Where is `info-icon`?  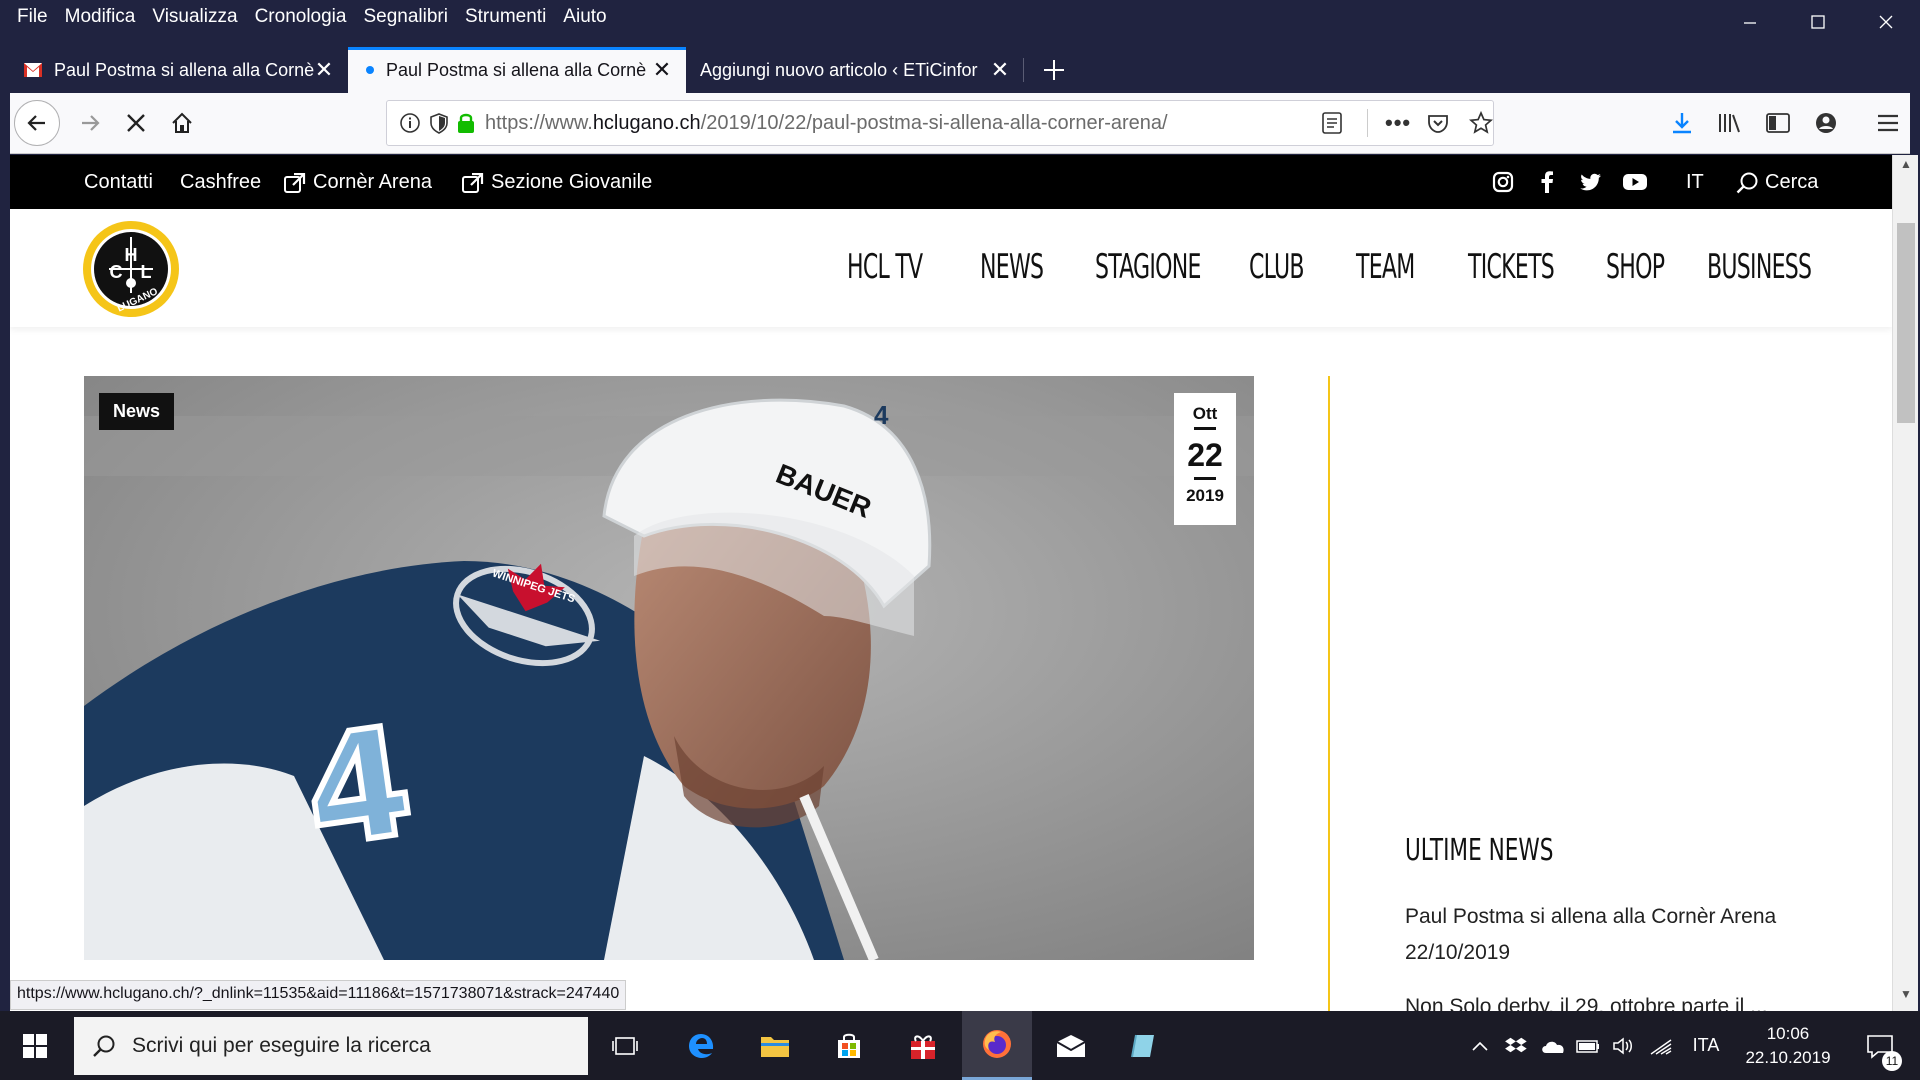
info-icon is located at coordinates (410, 123).